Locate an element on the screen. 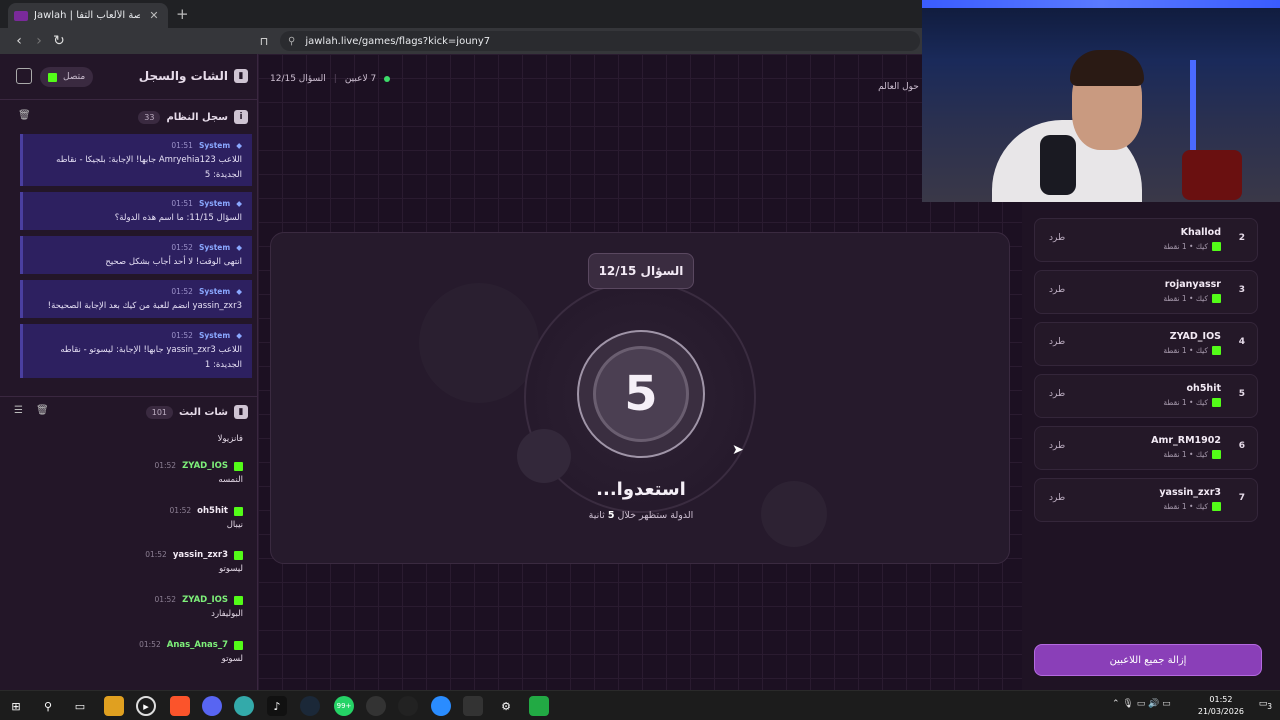  filter-icon: ☰ is located at coordinates (18, 410).